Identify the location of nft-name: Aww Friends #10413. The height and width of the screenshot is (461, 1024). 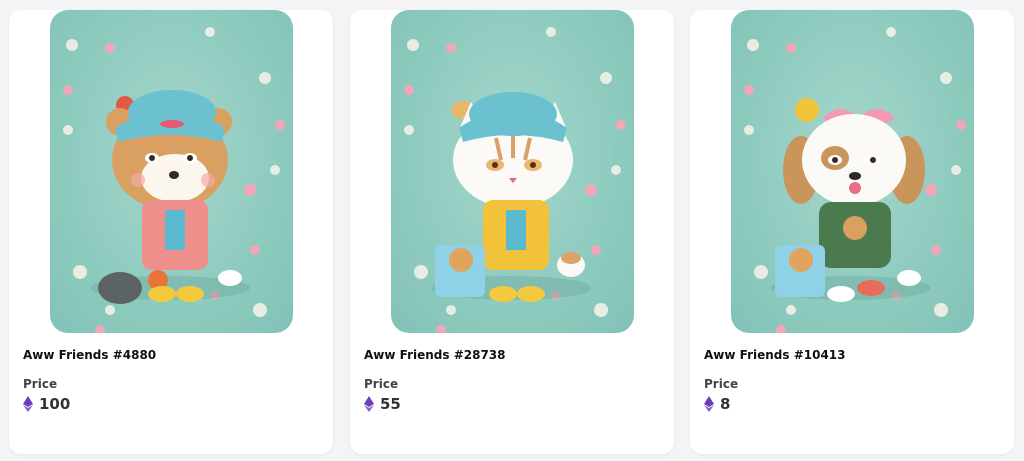
(775, 355).